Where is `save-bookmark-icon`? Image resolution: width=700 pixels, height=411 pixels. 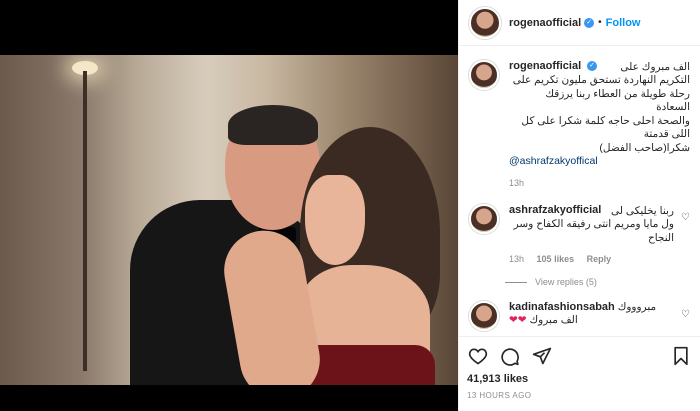 save-bookmark-icon is located at coordinates (681, 356).